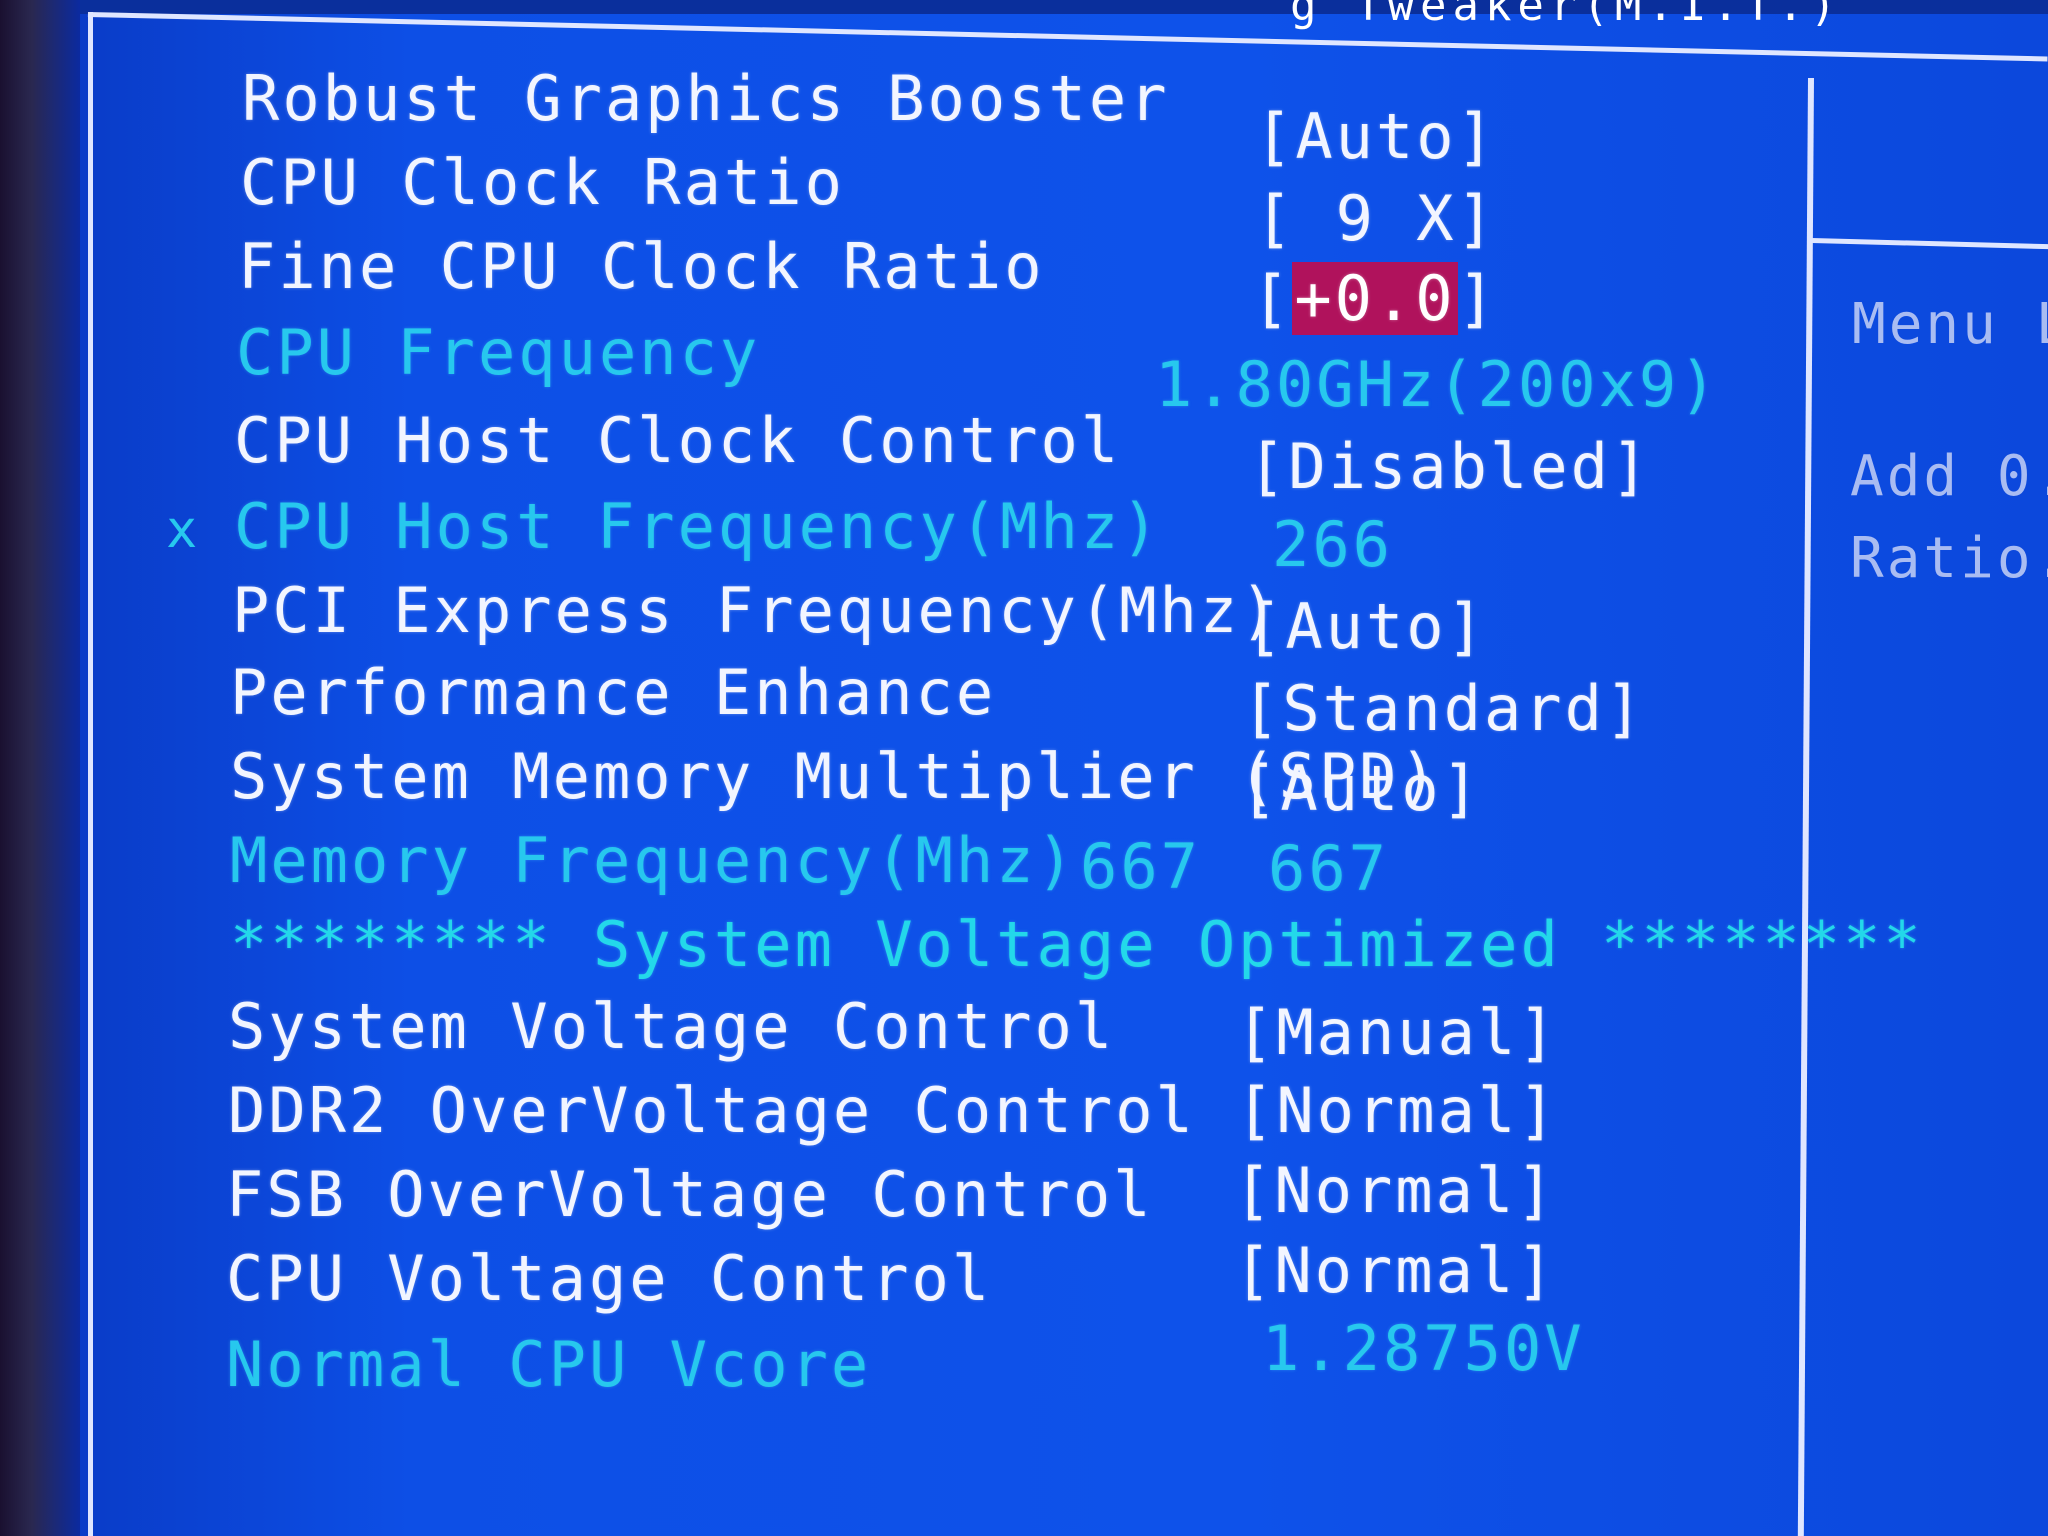  Describe the element at coordinates (1376, 136) in the screenshot. I see `setting-value-robust-graphics-booster: [Auto]` at that location.